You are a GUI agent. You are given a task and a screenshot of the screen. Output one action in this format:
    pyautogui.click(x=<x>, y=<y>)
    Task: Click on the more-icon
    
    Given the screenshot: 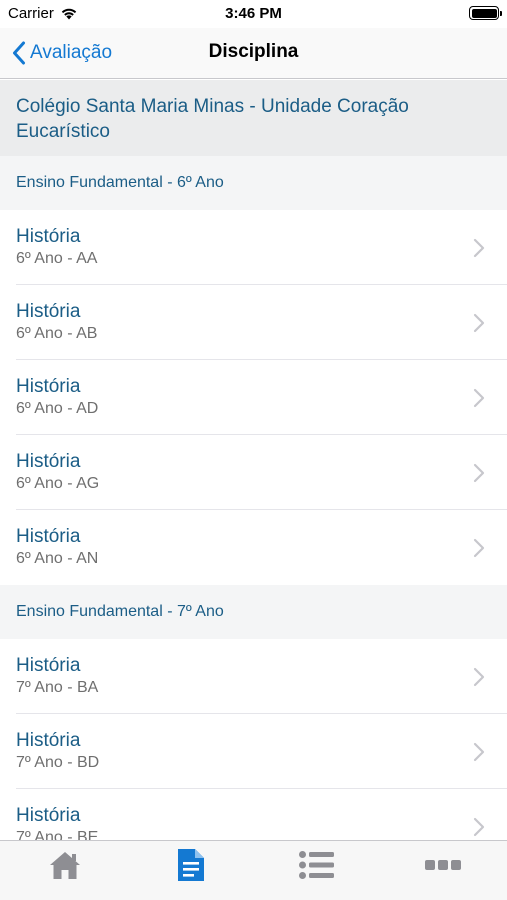 What is the action you would take?
    pyautogui.click(x=443, y=865)
    